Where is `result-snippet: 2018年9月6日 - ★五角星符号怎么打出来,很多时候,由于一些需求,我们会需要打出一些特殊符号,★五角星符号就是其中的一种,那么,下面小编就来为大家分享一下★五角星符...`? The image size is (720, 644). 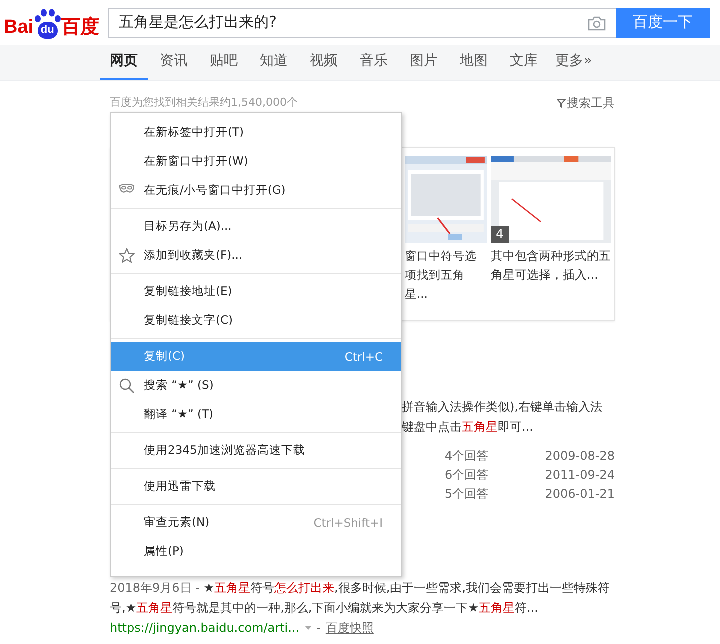 result-snippet: 2018年9月6日 - ★五角星符号怎么打出来,很多时候,由于一些需求,我们会需要打出一些特殊符号,★五角星符号就是其中的一种,那么,下面小编就来为大家分享一下★五角星符... is located at coordinates (360, 598).